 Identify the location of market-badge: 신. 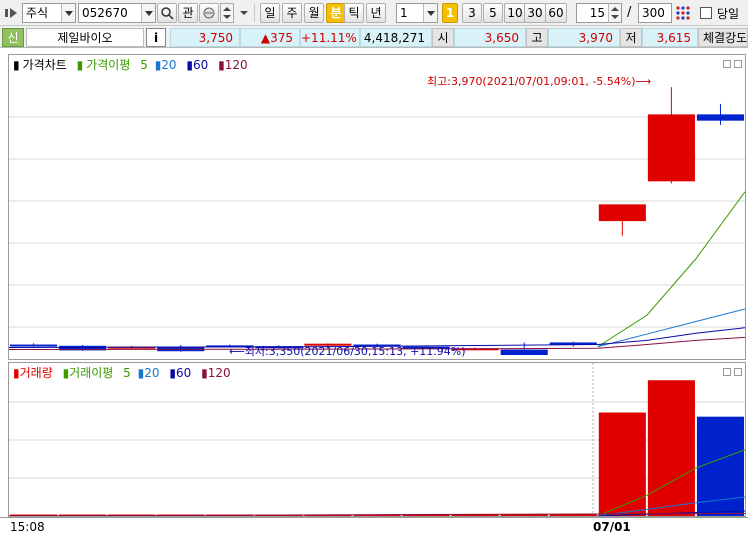
(13, 37).